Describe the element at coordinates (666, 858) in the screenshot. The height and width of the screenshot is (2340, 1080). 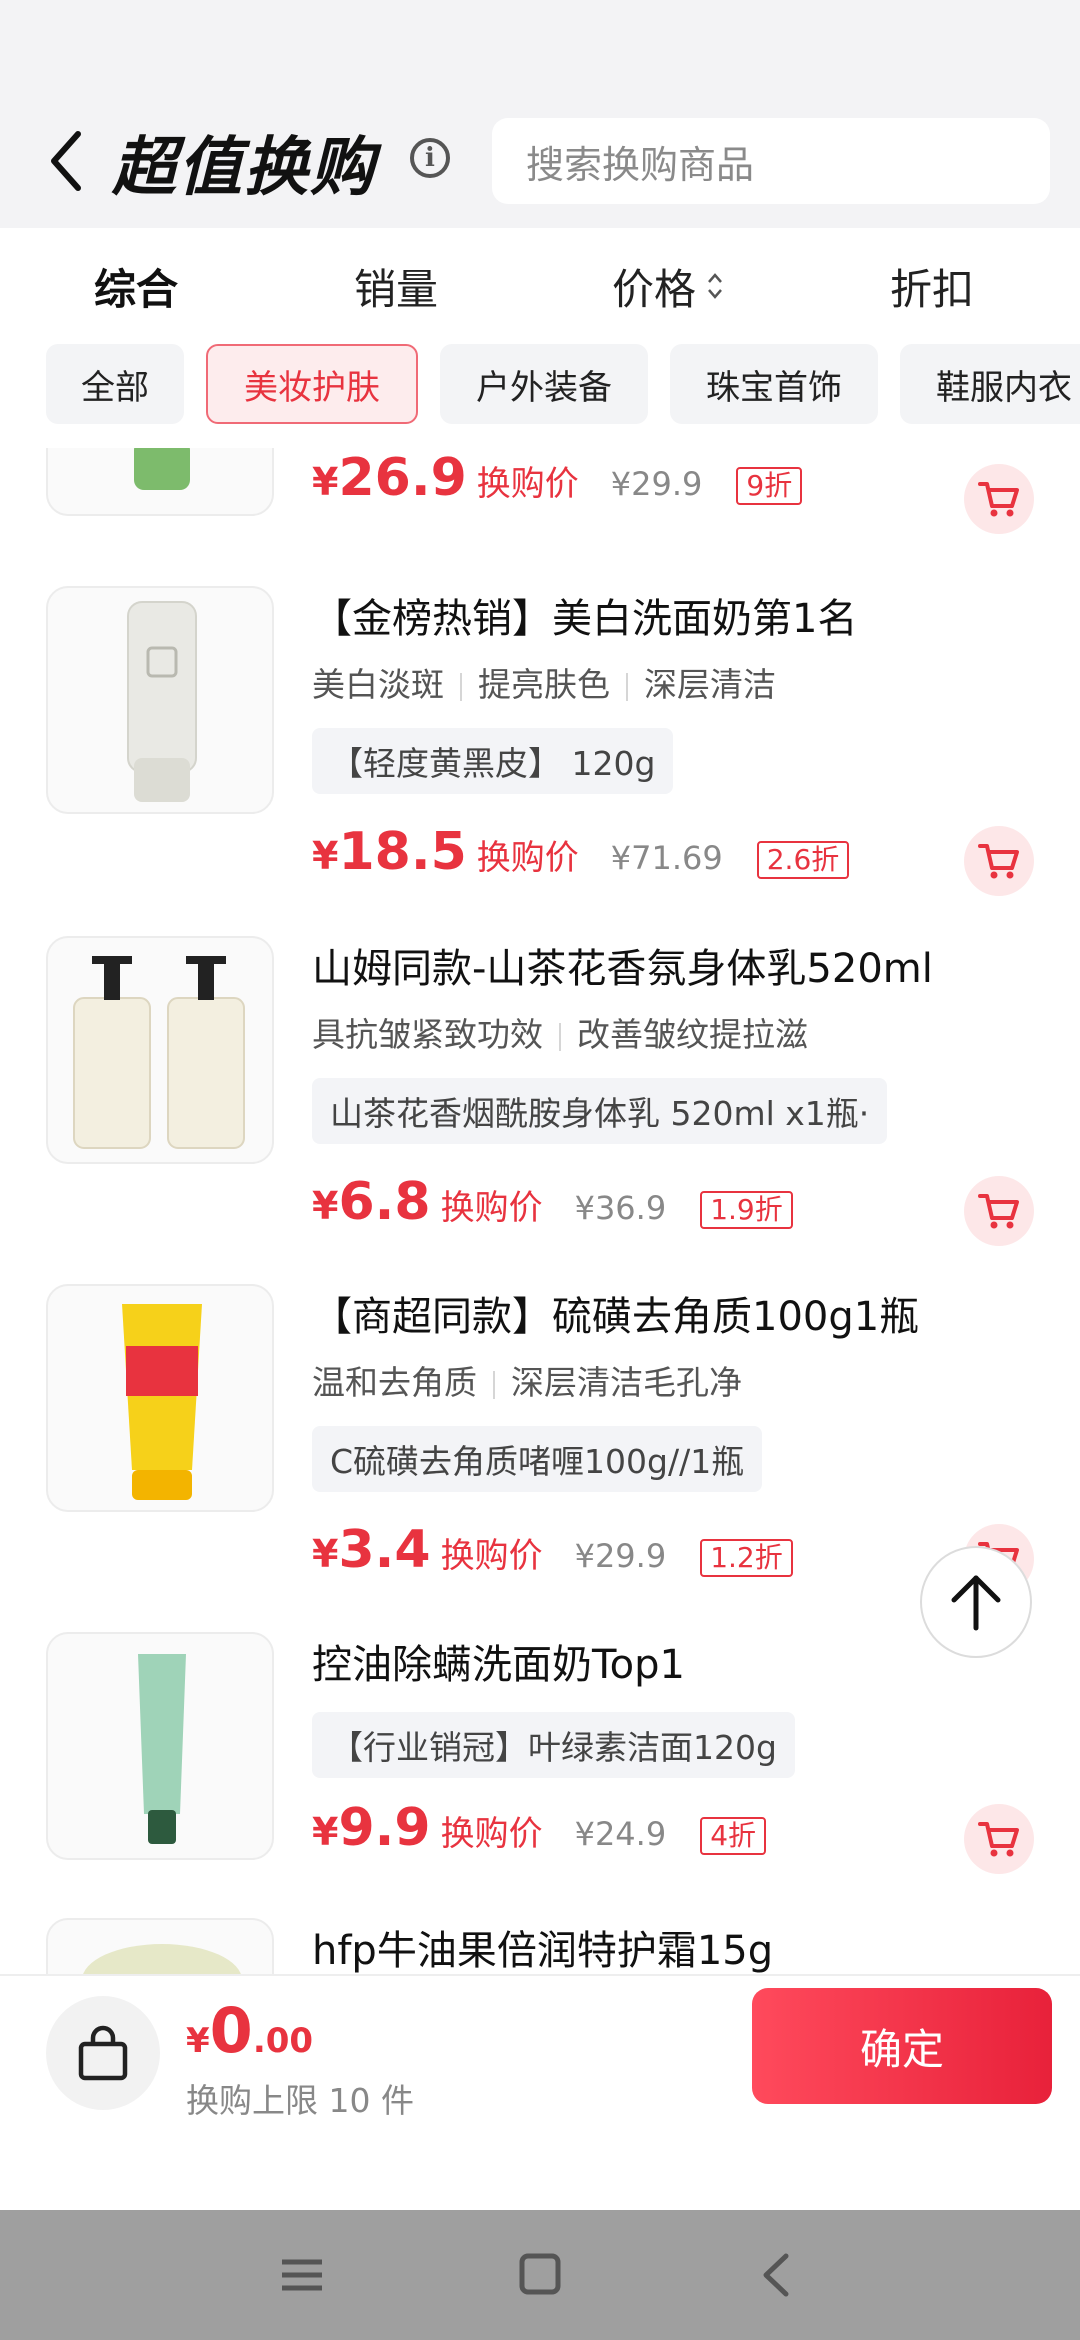
I see `original-price: ¥71.69` at that location.